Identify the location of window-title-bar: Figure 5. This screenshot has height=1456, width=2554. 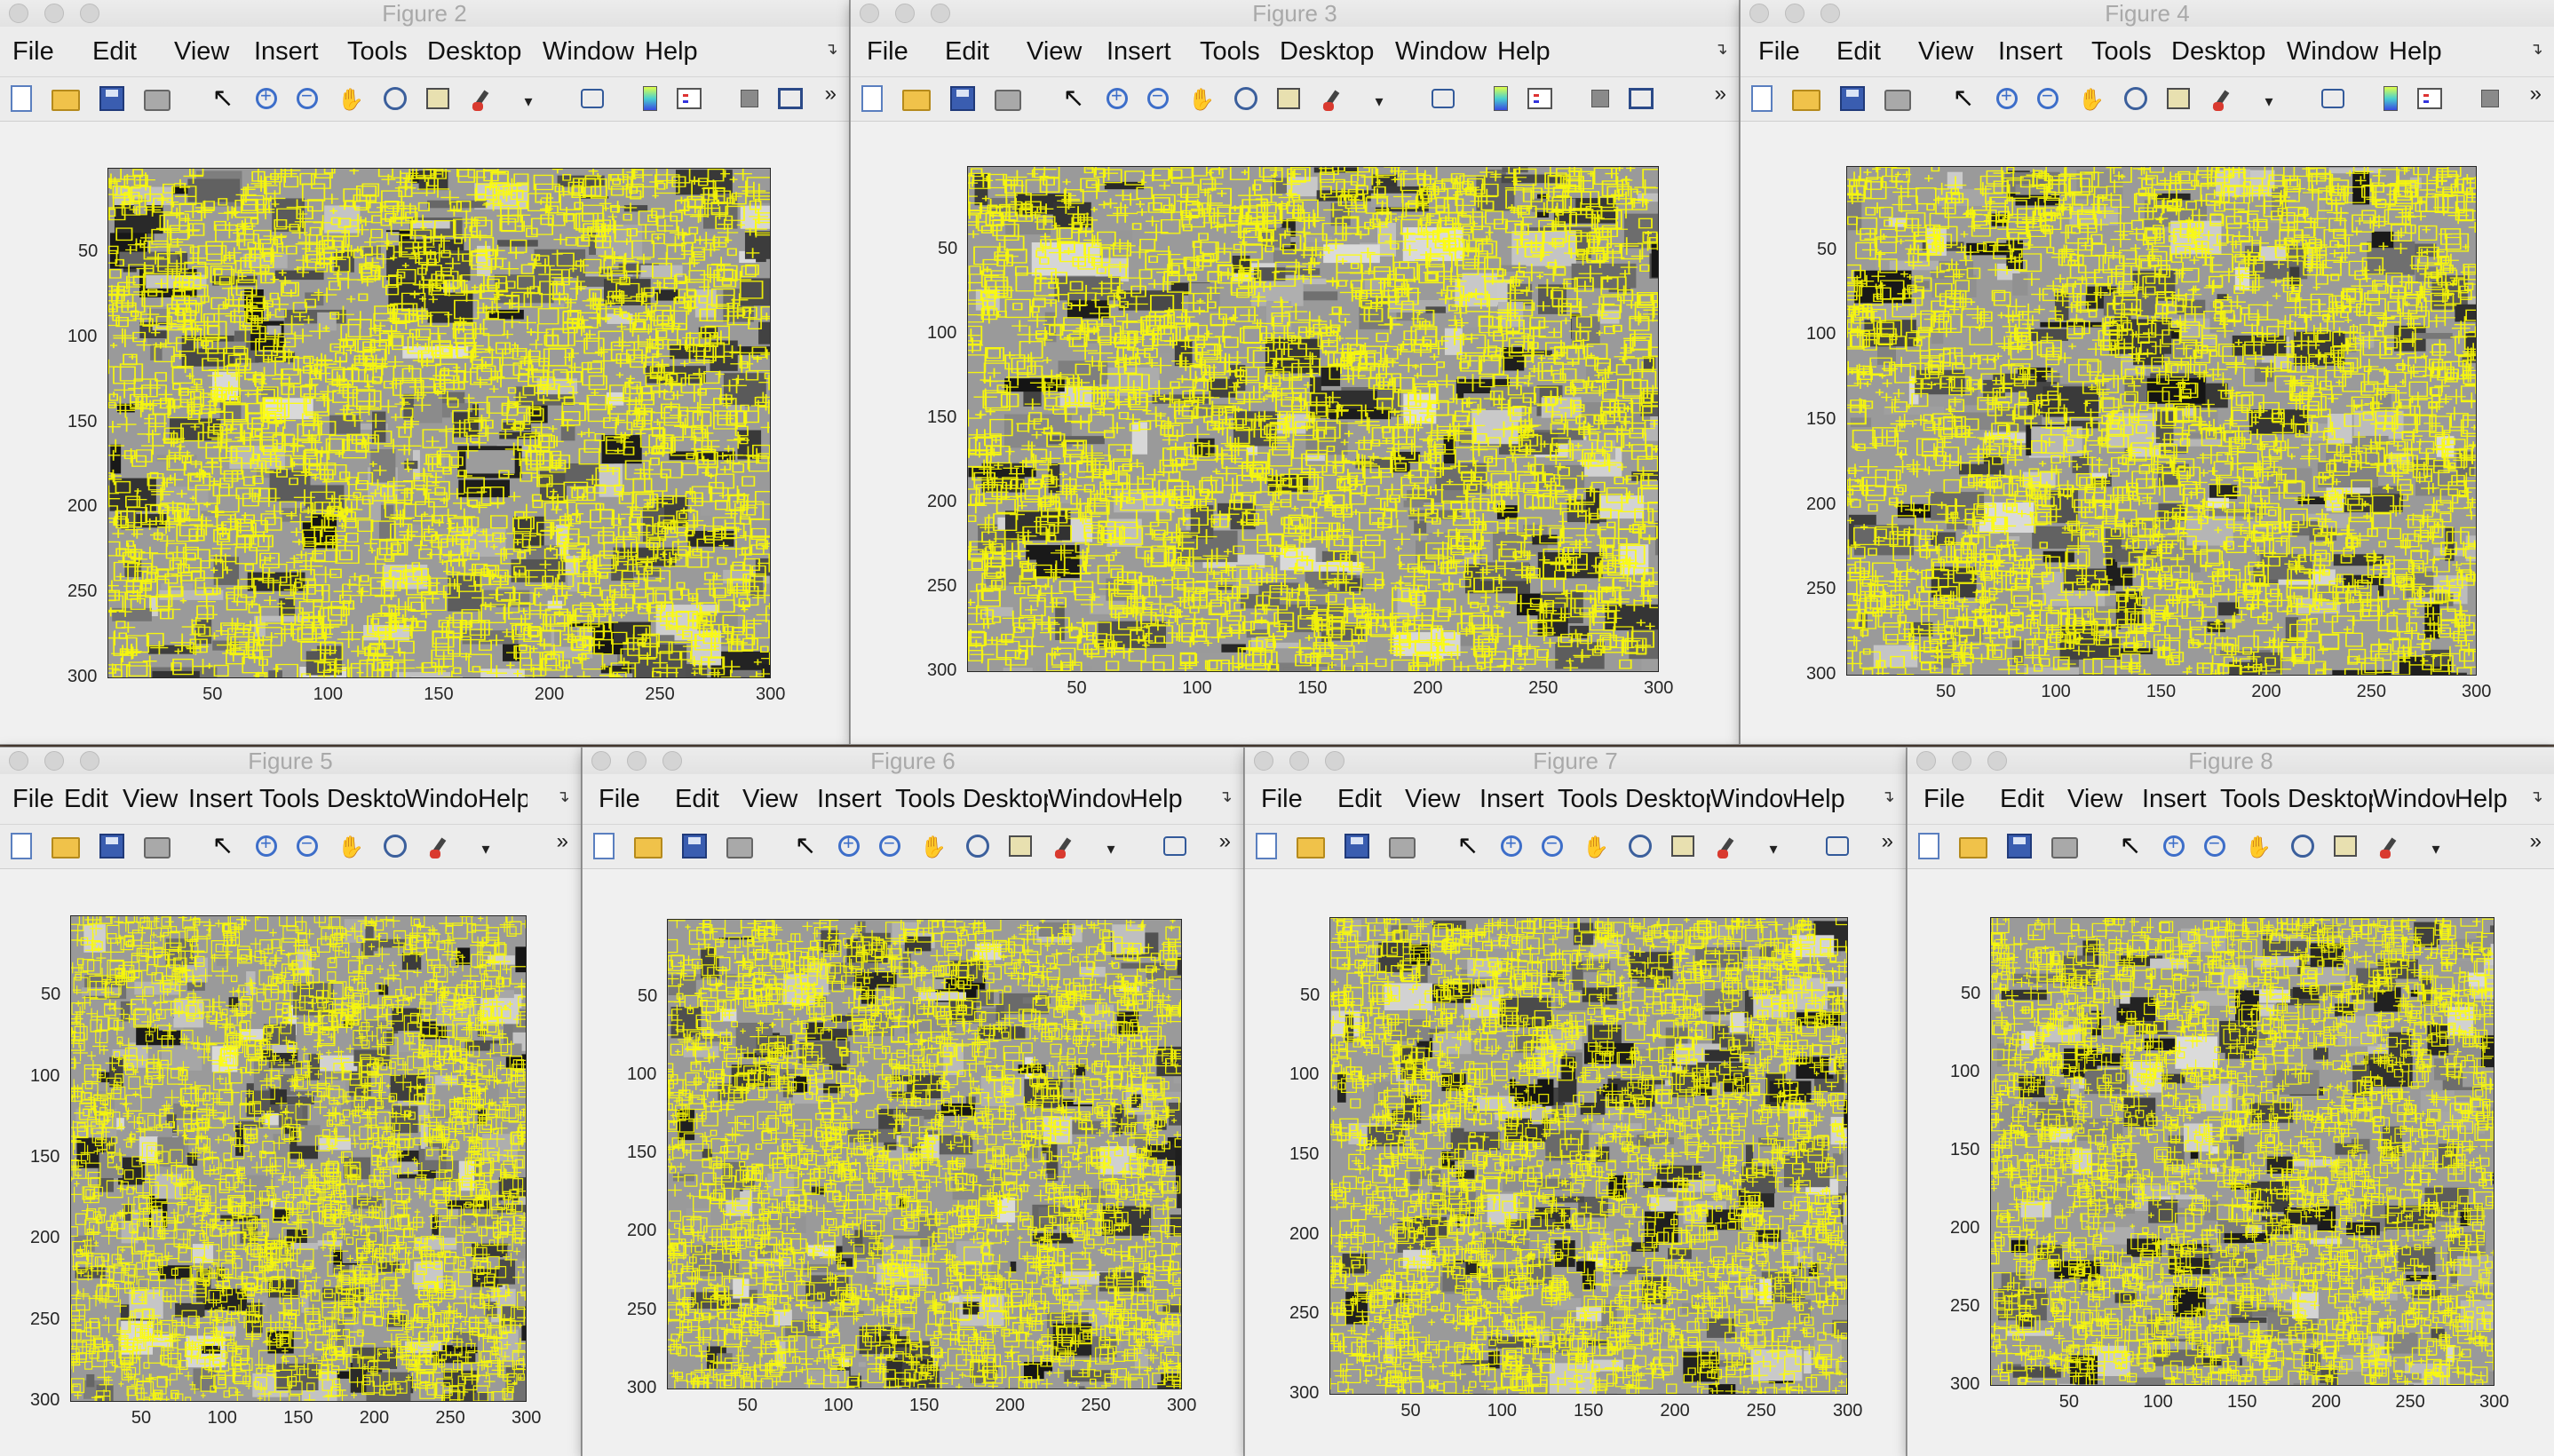
(291, 761).